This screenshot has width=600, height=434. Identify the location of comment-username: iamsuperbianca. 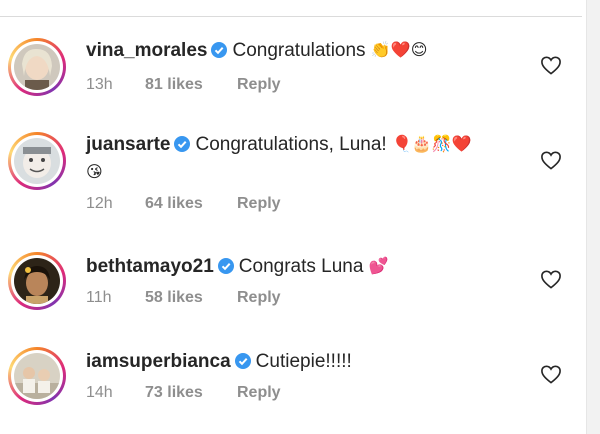
(158, 361).